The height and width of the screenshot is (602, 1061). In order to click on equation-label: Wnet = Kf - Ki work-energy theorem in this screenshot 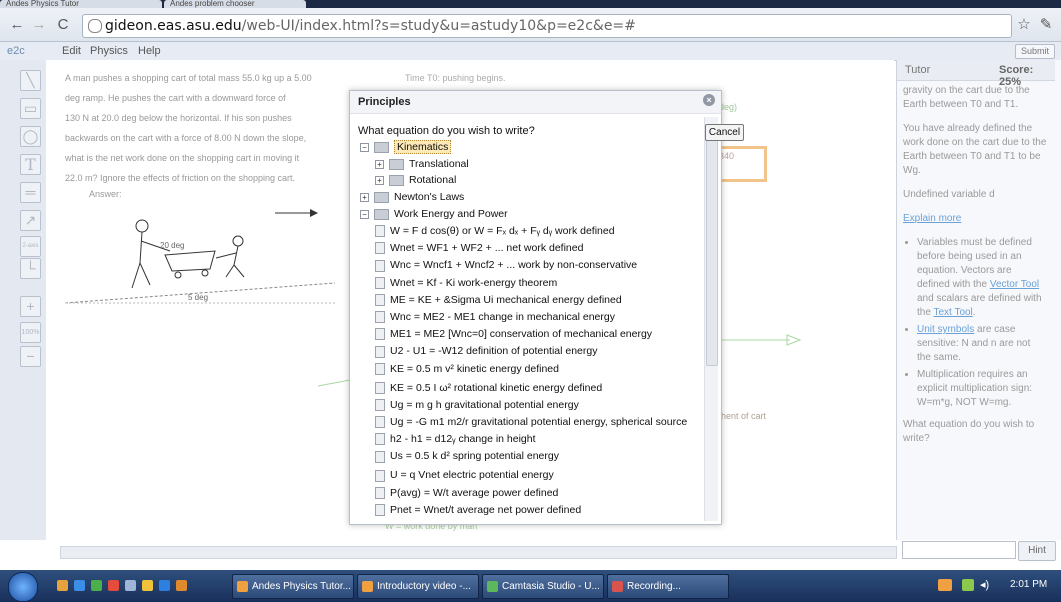, I will do `click(474, 282)`.